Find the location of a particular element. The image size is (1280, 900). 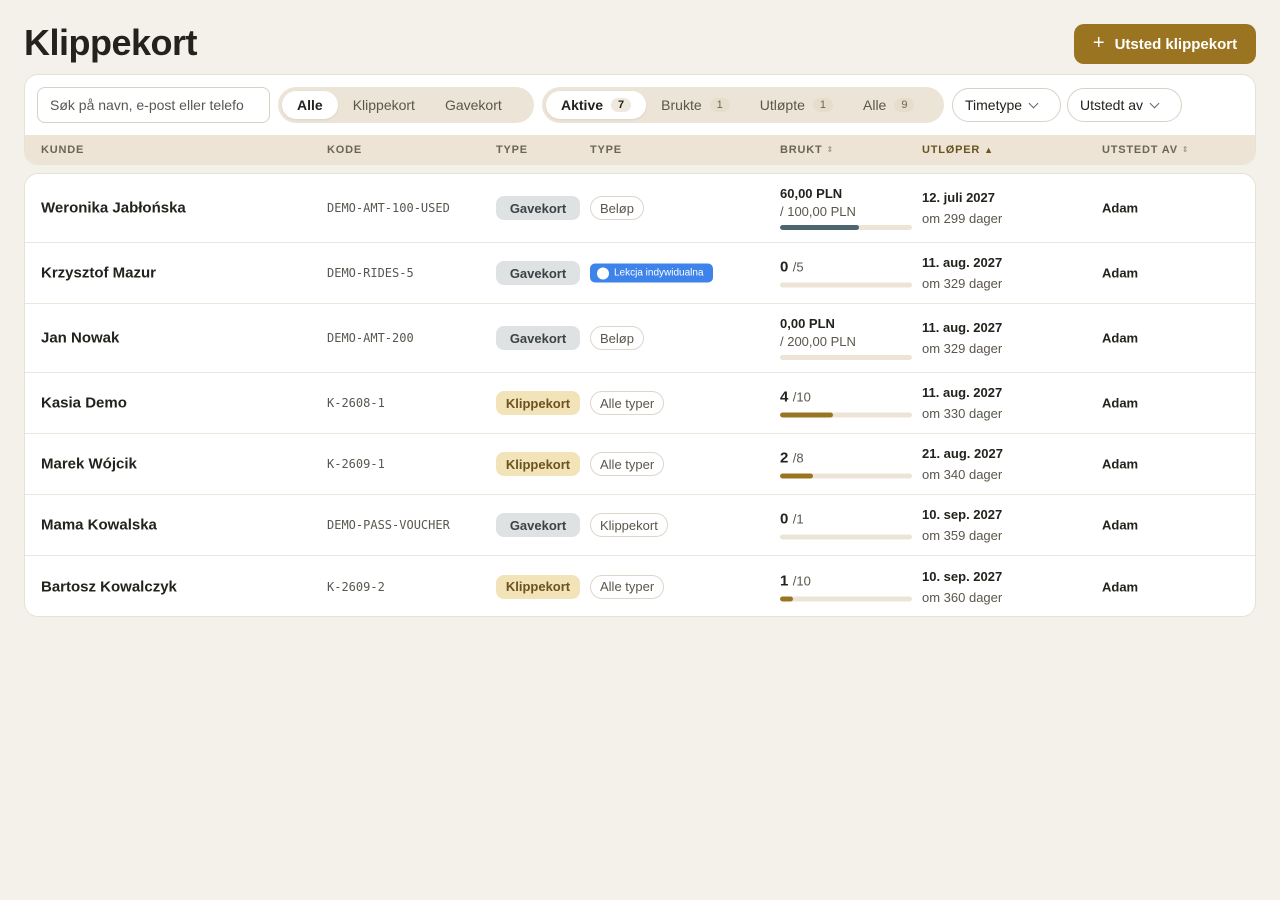

column-header-used: BRUKT ⇕ is located at coordinates (806, 150).